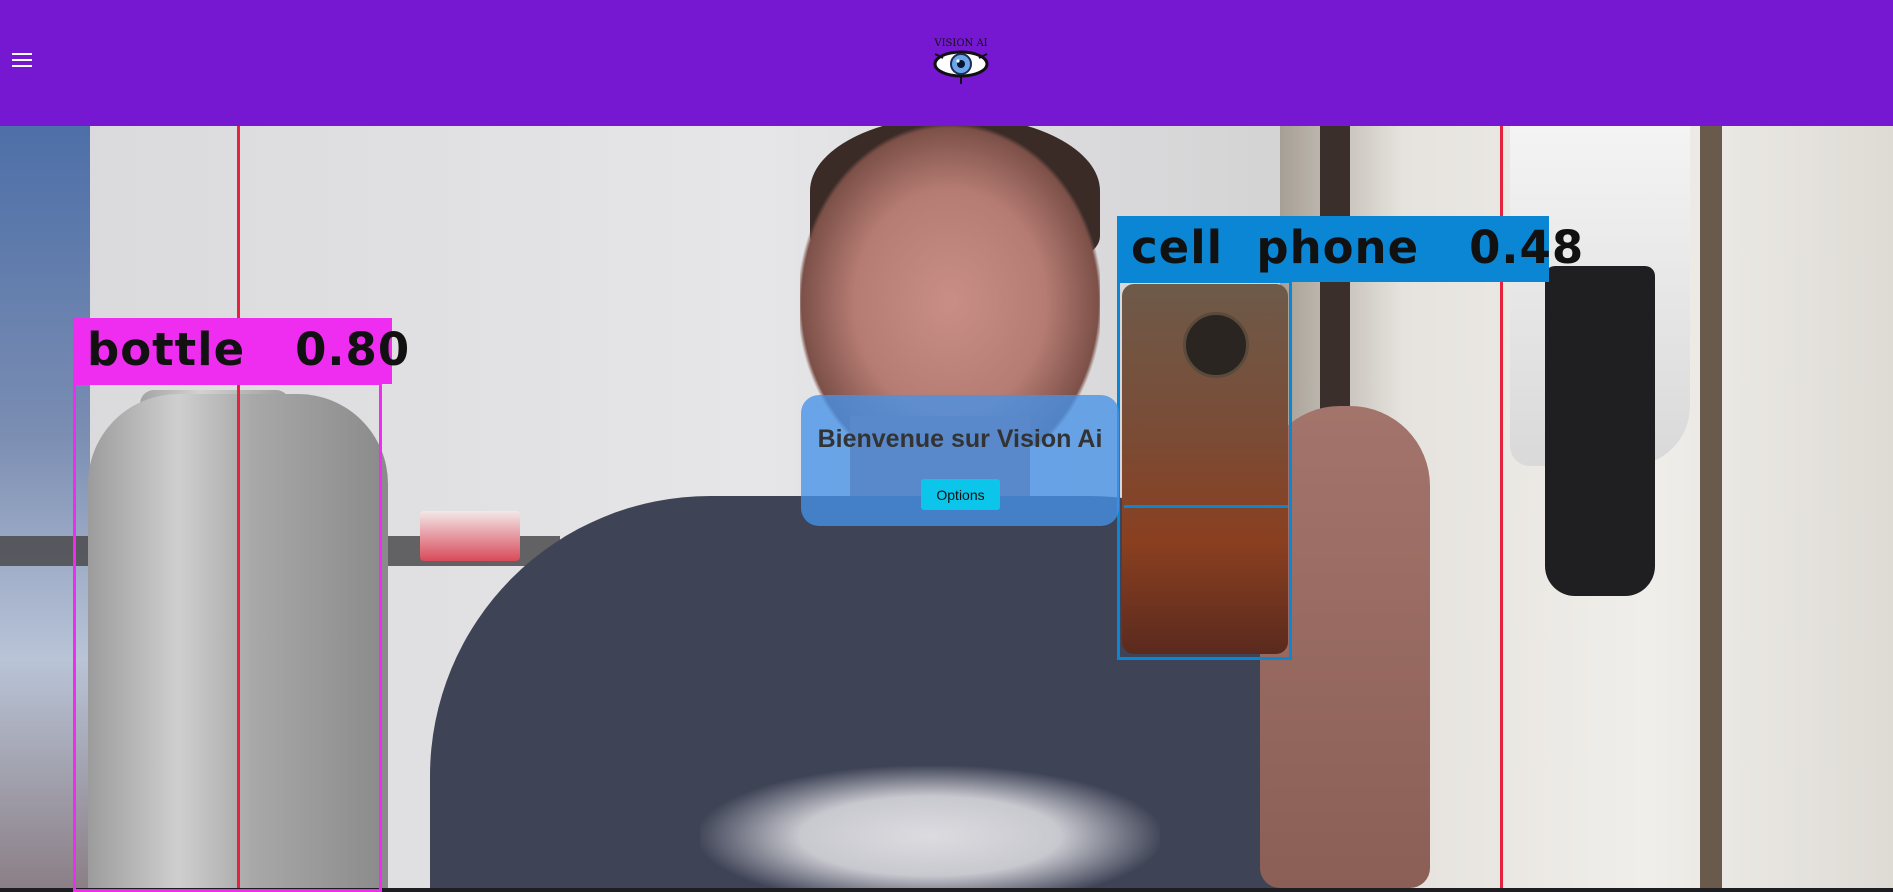 The width and height of the screenshot is (1893, 892). Describe the element at coordinates (960, 494) in the screenshot. I see `options-button: Options` at that location.